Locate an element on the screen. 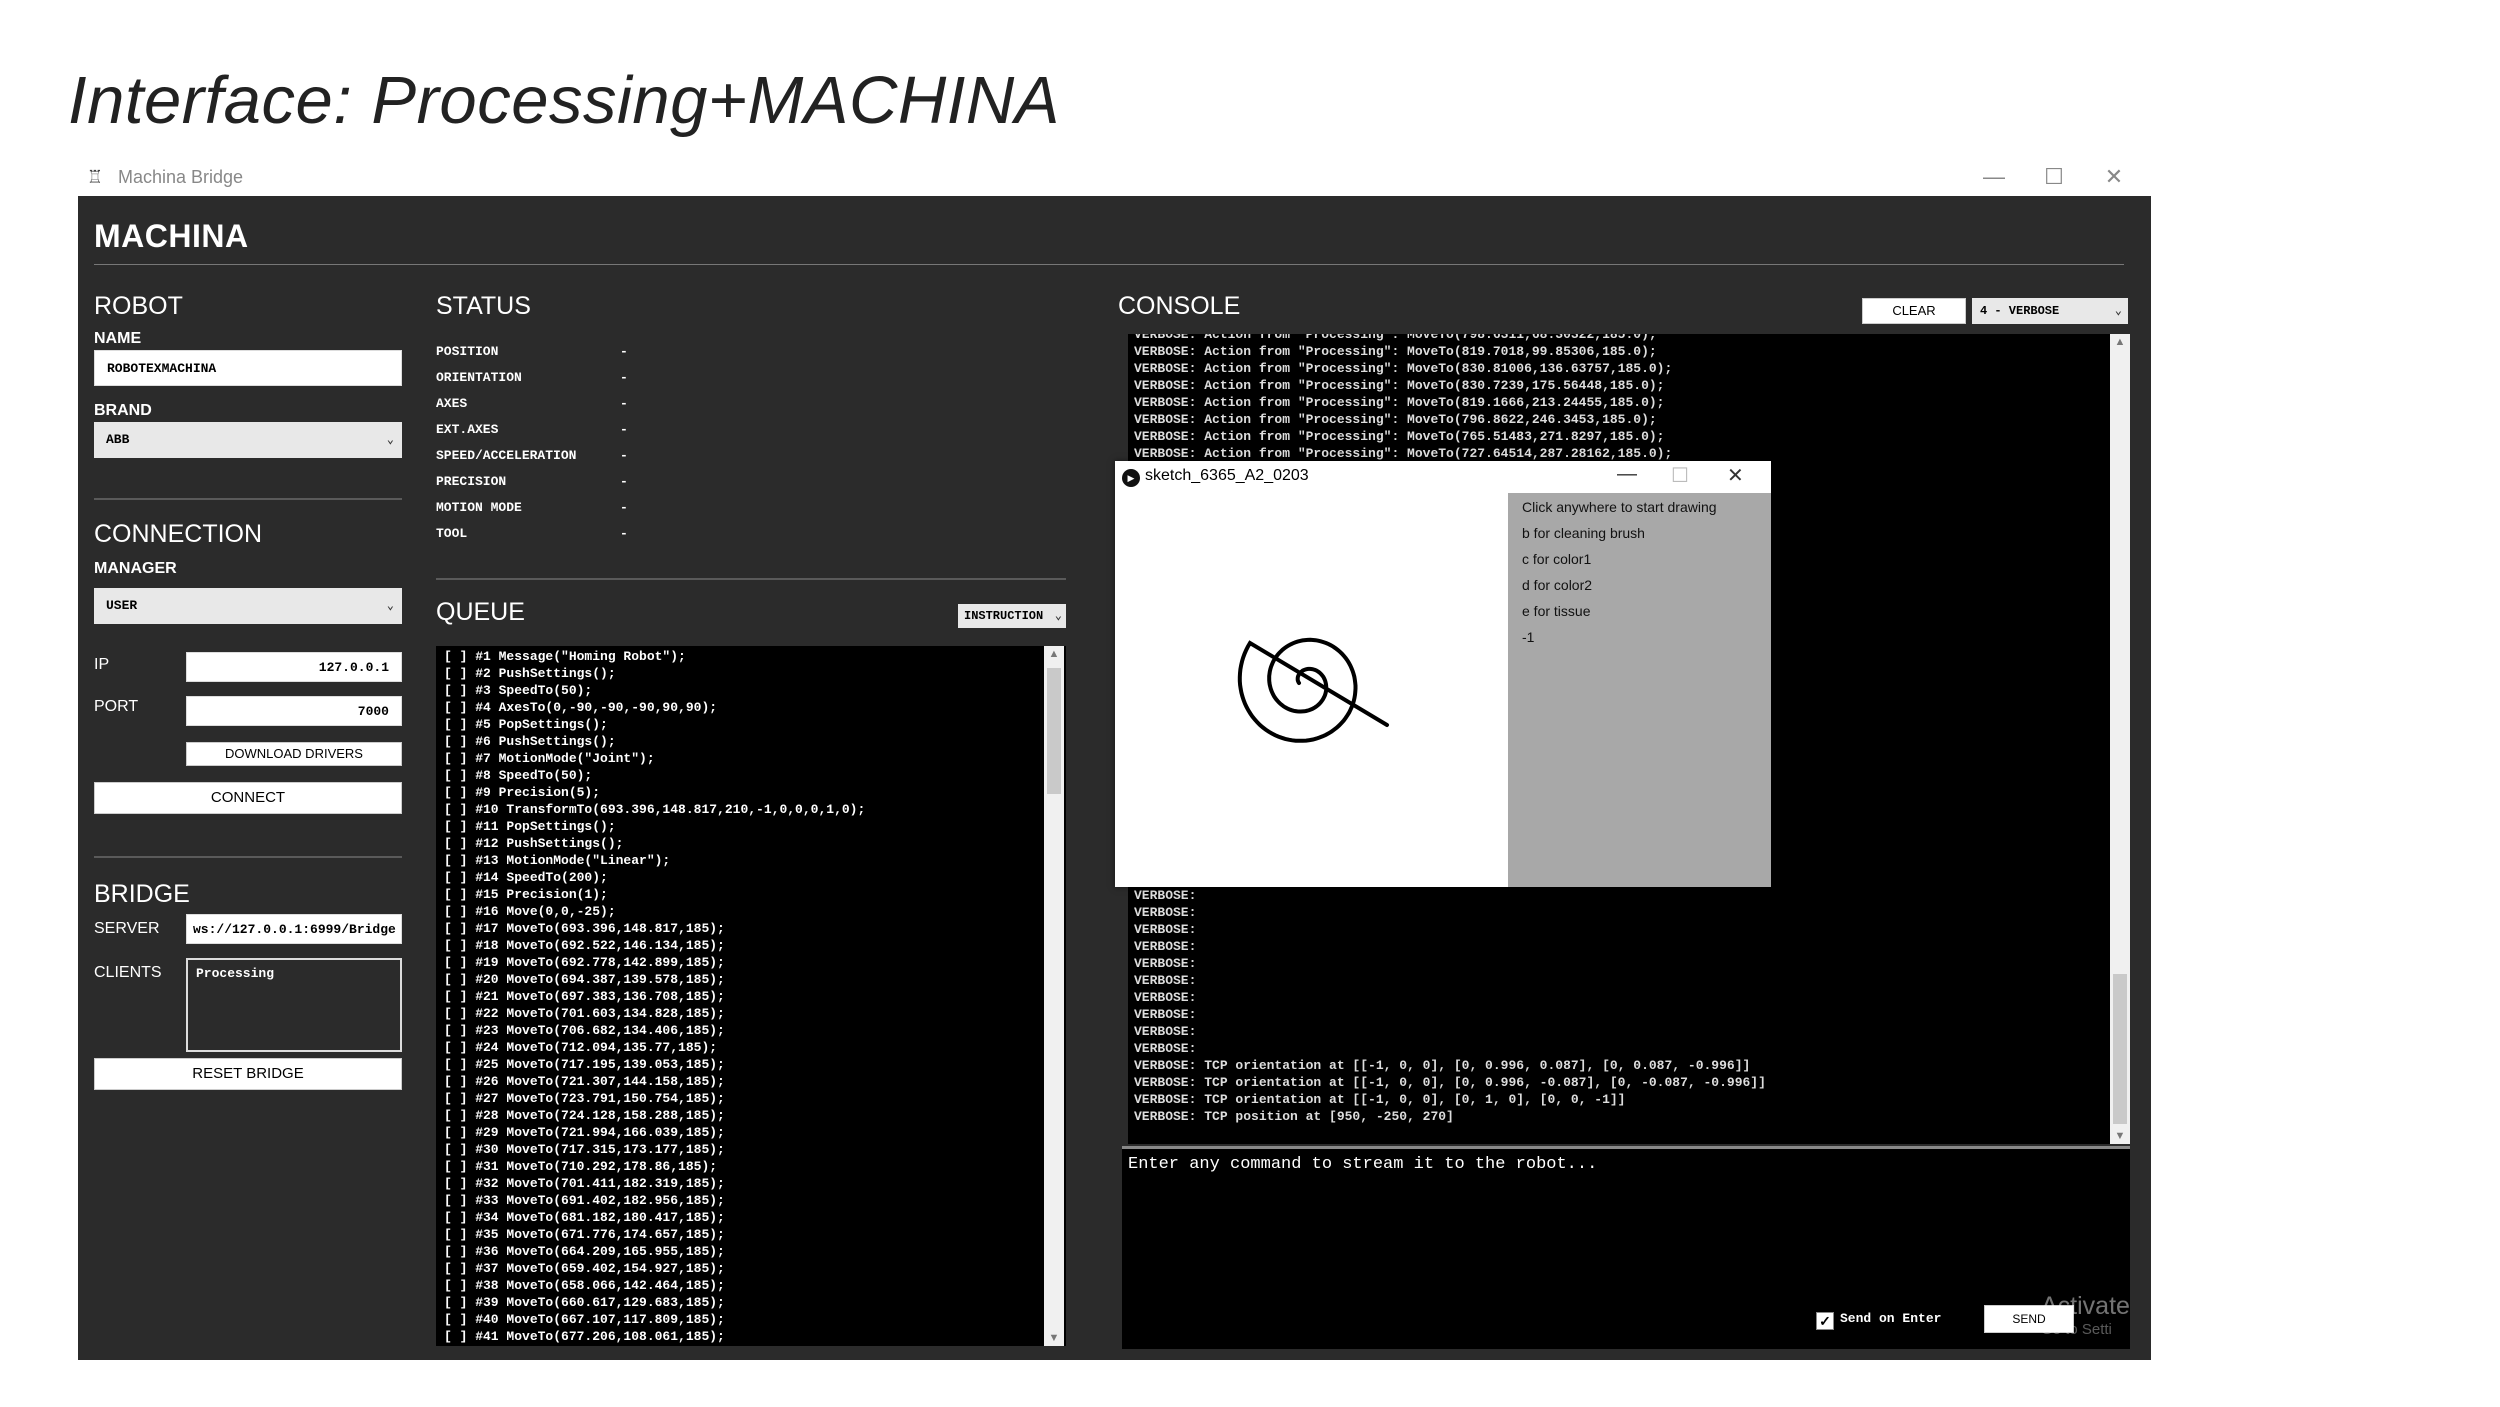 The height and width of the screenshot is (1407, 2500). port-label: PORT is located at coordinates (116, 706).